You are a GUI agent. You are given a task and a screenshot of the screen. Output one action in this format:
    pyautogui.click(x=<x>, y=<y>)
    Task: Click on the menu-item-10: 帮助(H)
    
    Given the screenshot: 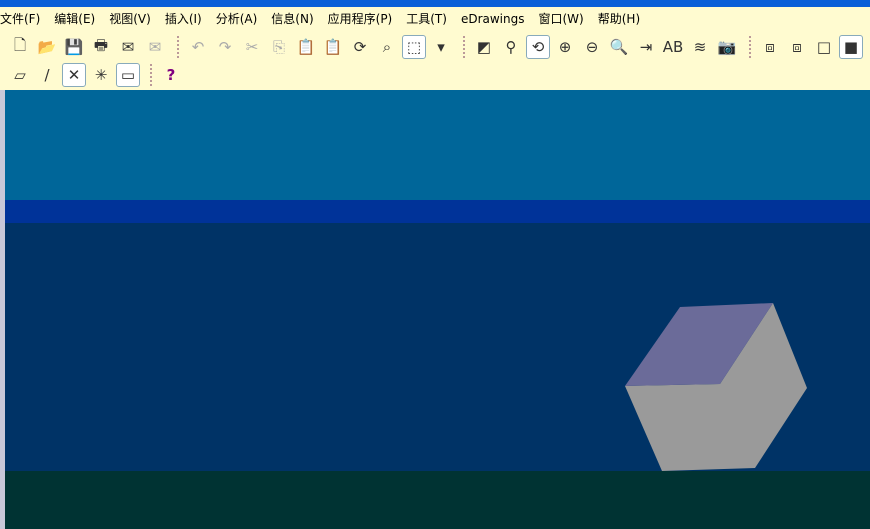 What is the action you would take?
    pyautogui.click(x=619, y=18)
    